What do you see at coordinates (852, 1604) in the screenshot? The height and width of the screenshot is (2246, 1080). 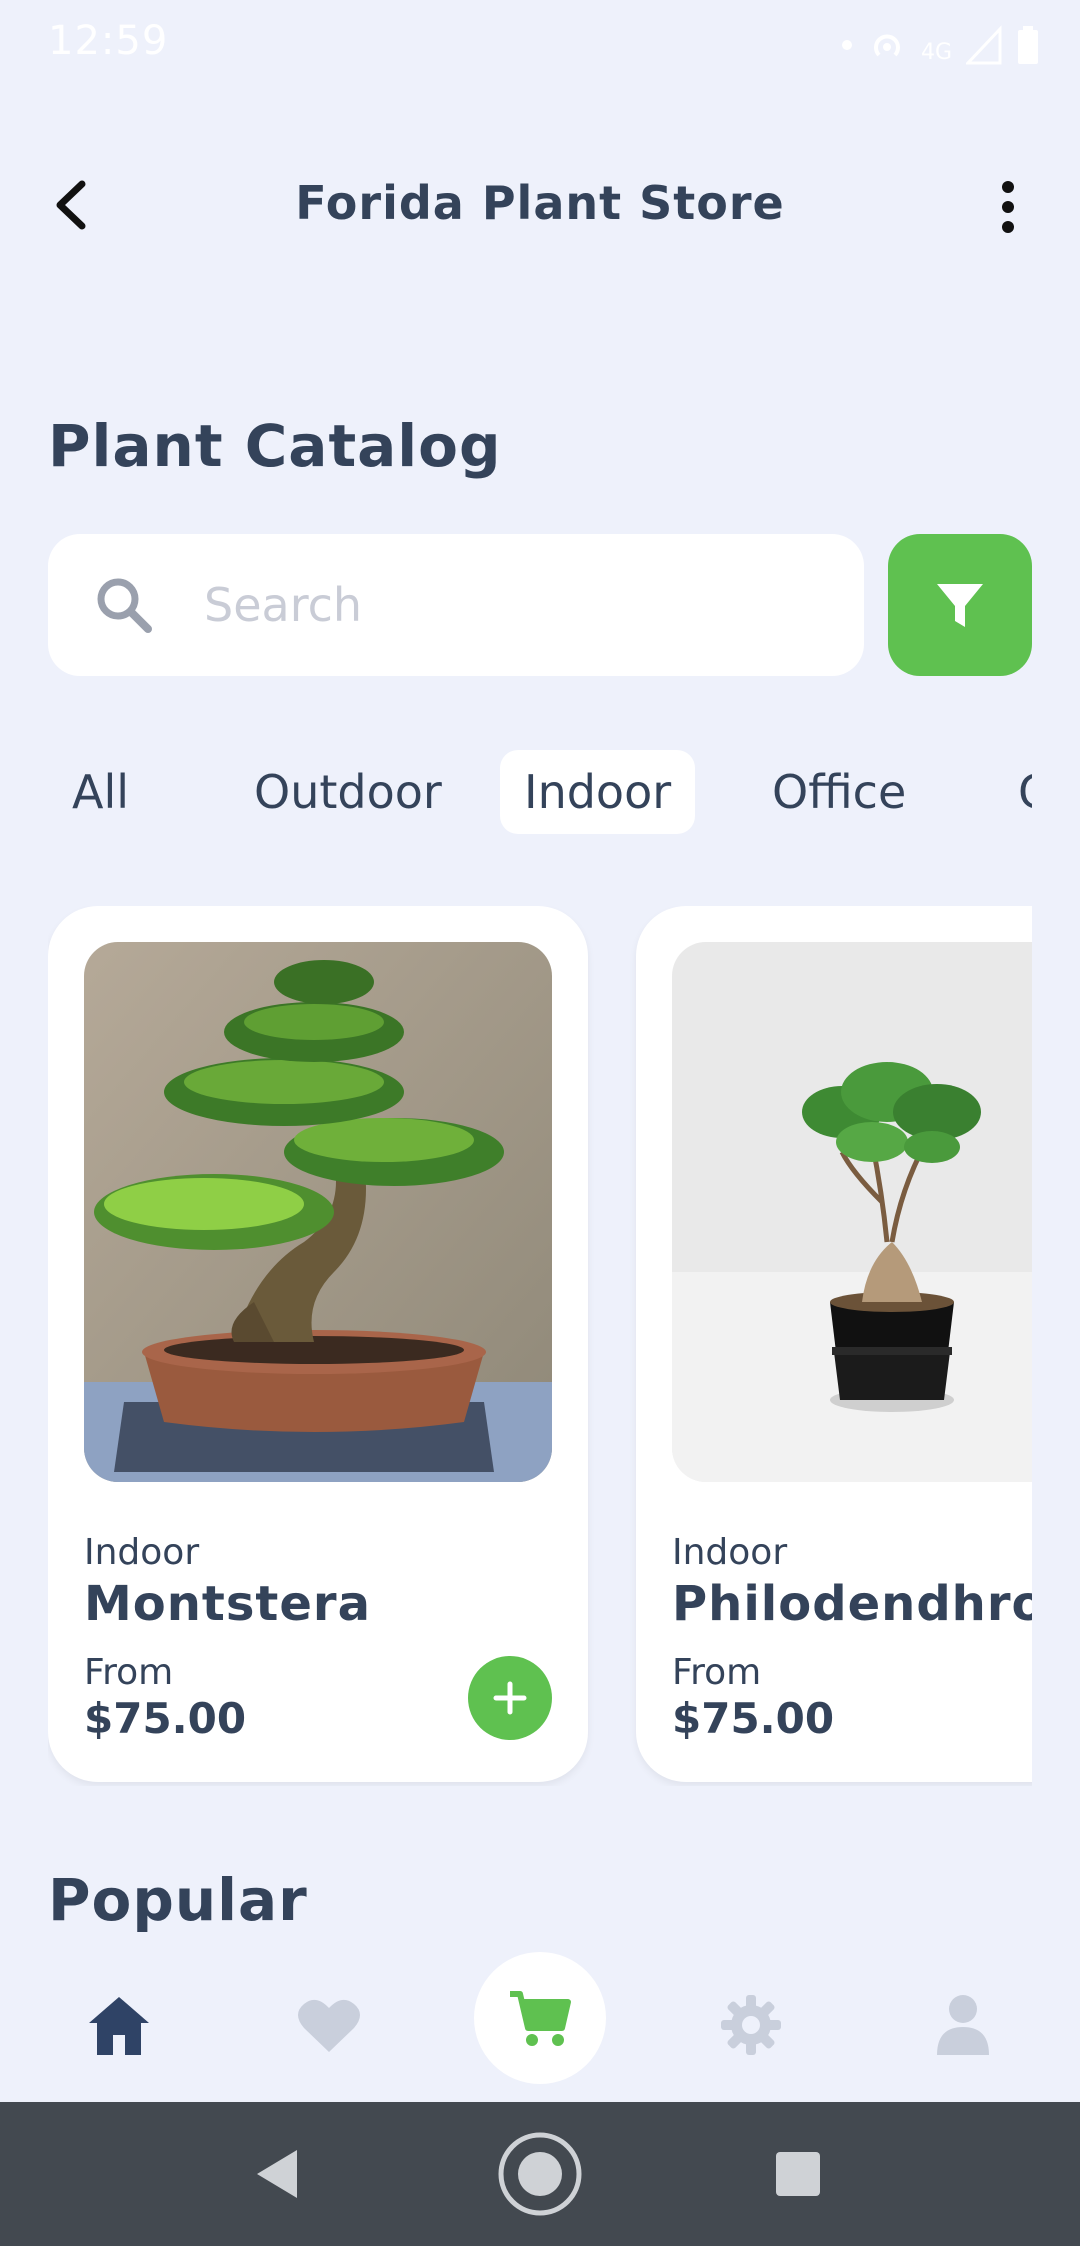 I see `product-name: Philodendhron` at bounding box center [852, 1604].